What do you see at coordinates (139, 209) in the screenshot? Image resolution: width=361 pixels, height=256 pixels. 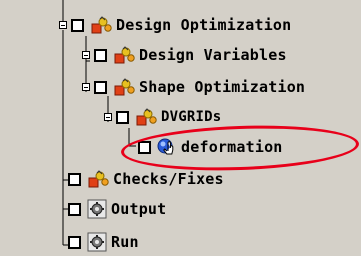 I see `tree-item-label: Output` at bounding box center [139, 209].